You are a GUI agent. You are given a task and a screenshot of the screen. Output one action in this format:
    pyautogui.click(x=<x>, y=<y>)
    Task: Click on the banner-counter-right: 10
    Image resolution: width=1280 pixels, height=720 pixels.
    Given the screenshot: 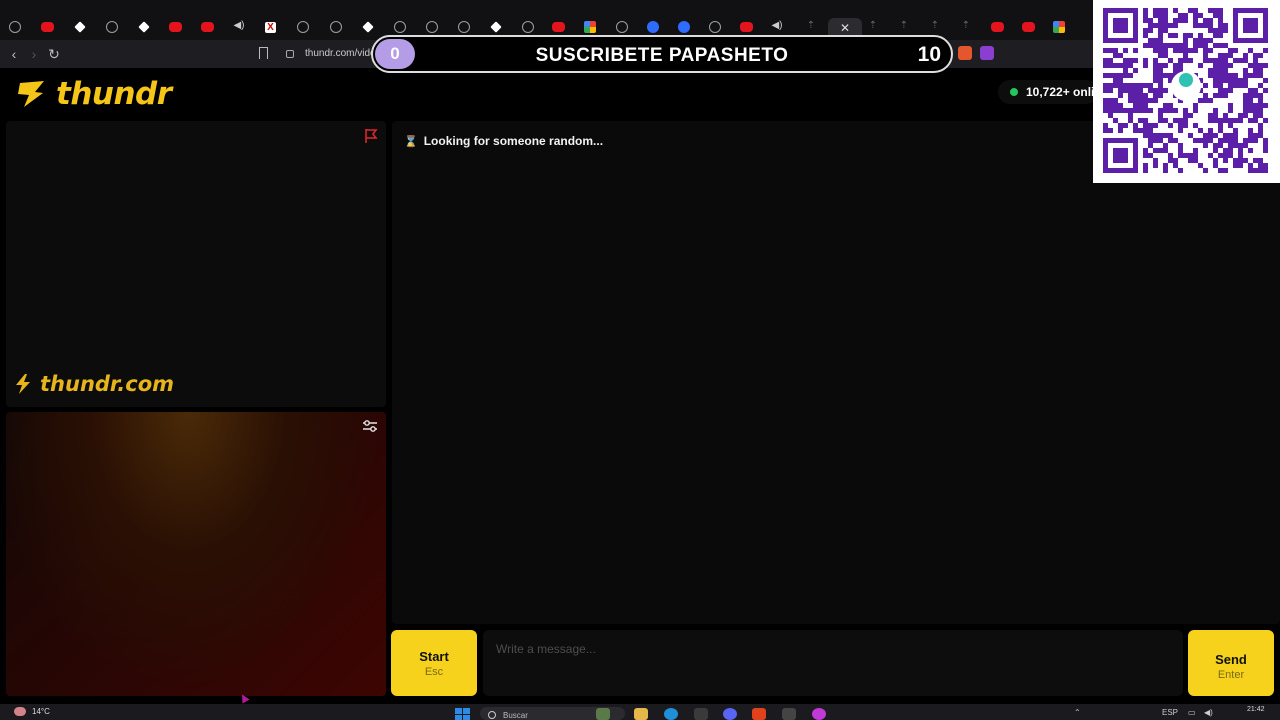 What is the action you would take?
    pyautogui.click(x=929, y=54)
    